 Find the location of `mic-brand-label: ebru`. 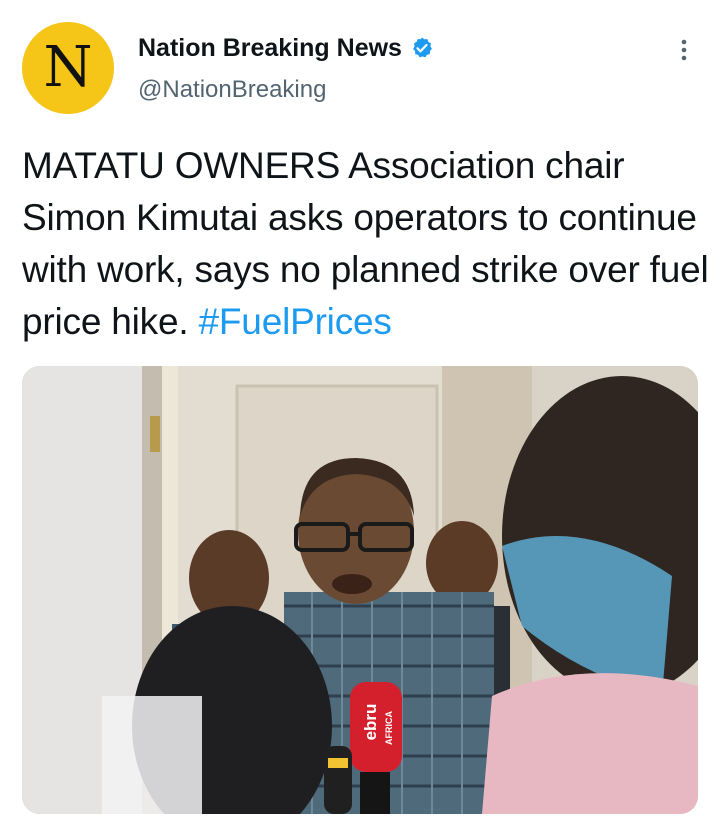

mic-brand-label: ebru is located at coordinates (370, 722).